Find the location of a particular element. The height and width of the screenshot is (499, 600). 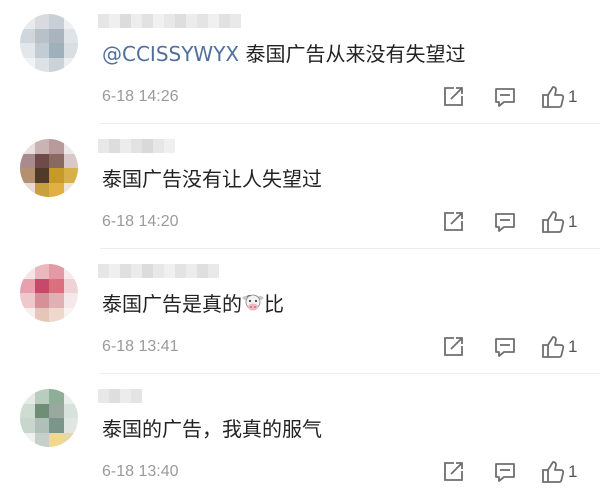

comment-text: @CCISSYWYX 泰国广告从来没有失望过 is located at coordinates (284, 54).